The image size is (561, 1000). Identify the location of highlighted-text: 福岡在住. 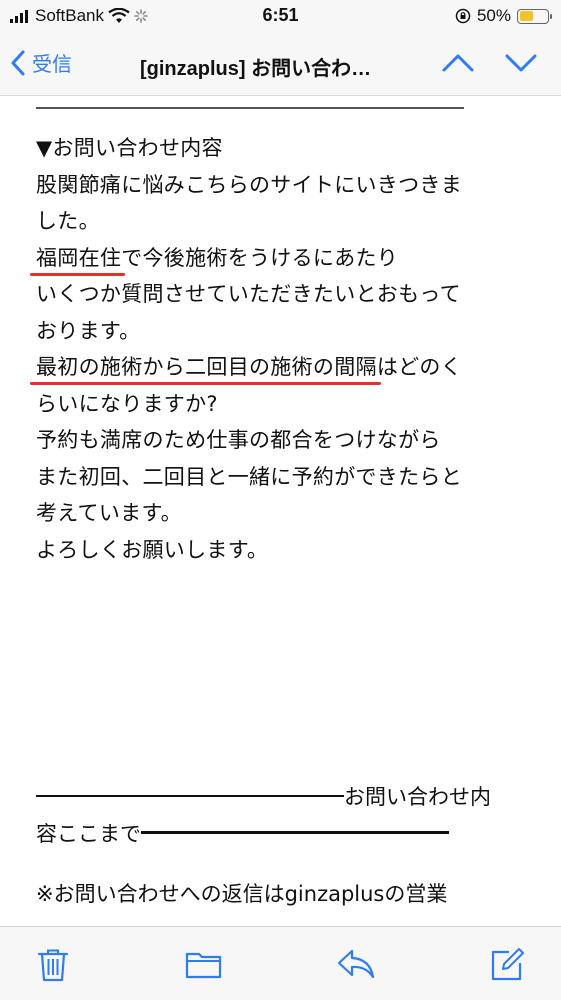
(79, 257).